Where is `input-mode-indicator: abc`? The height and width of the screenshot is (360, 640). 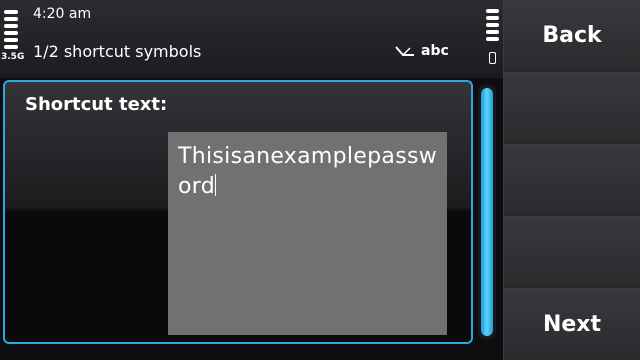
input-mode-indicator: abc is located at coordinates (422, 51).